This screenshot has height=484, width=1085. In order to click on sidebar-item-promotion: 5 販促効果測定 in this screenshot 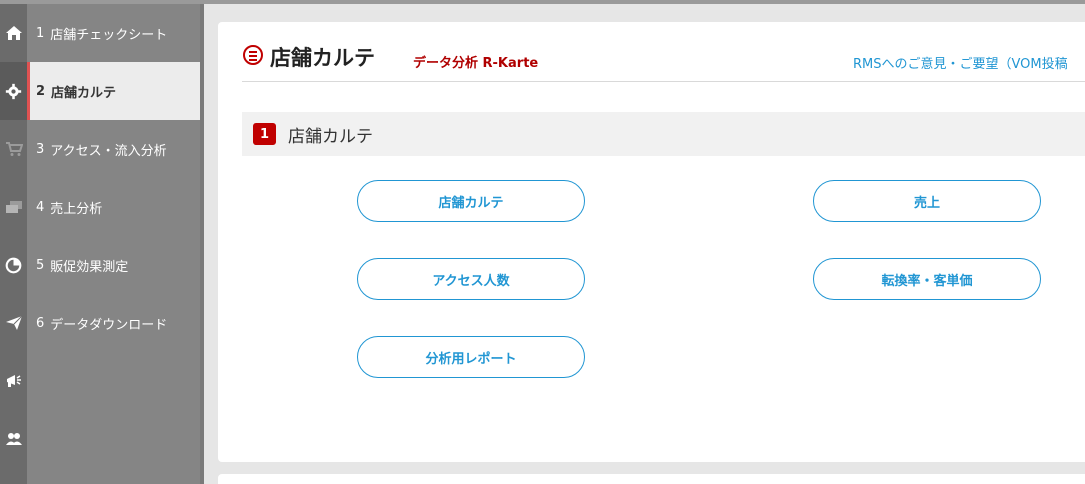, I will do `click(113, 265)`.